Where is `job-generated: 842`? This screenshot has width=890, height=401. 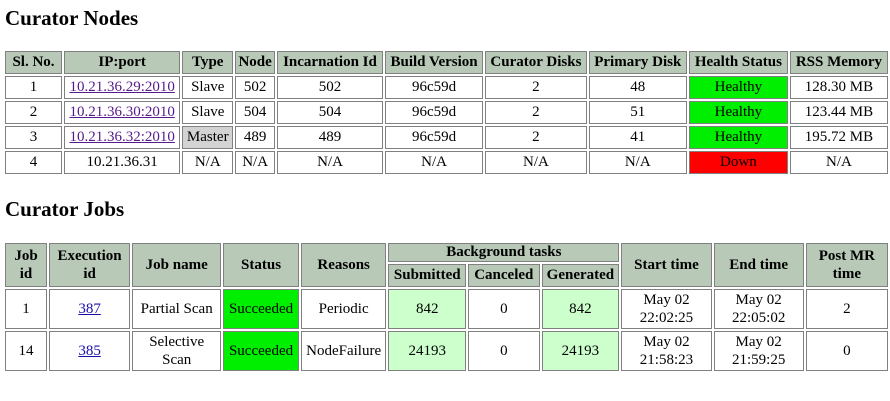
job-generated: 842 is located at coordinates (580, 309).